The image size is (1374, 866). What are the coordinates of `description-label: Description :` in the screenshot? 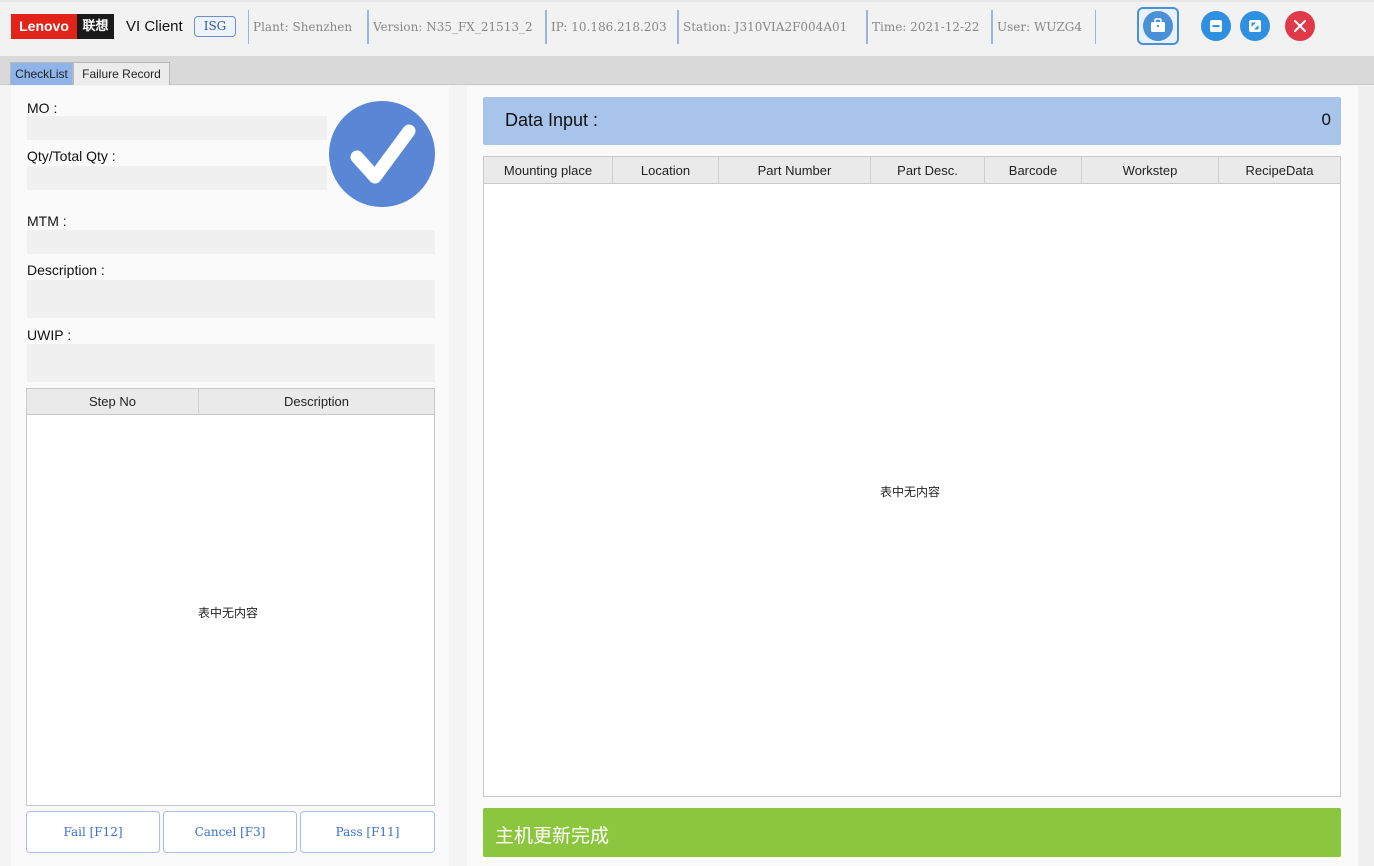 It's located at (66, 270).